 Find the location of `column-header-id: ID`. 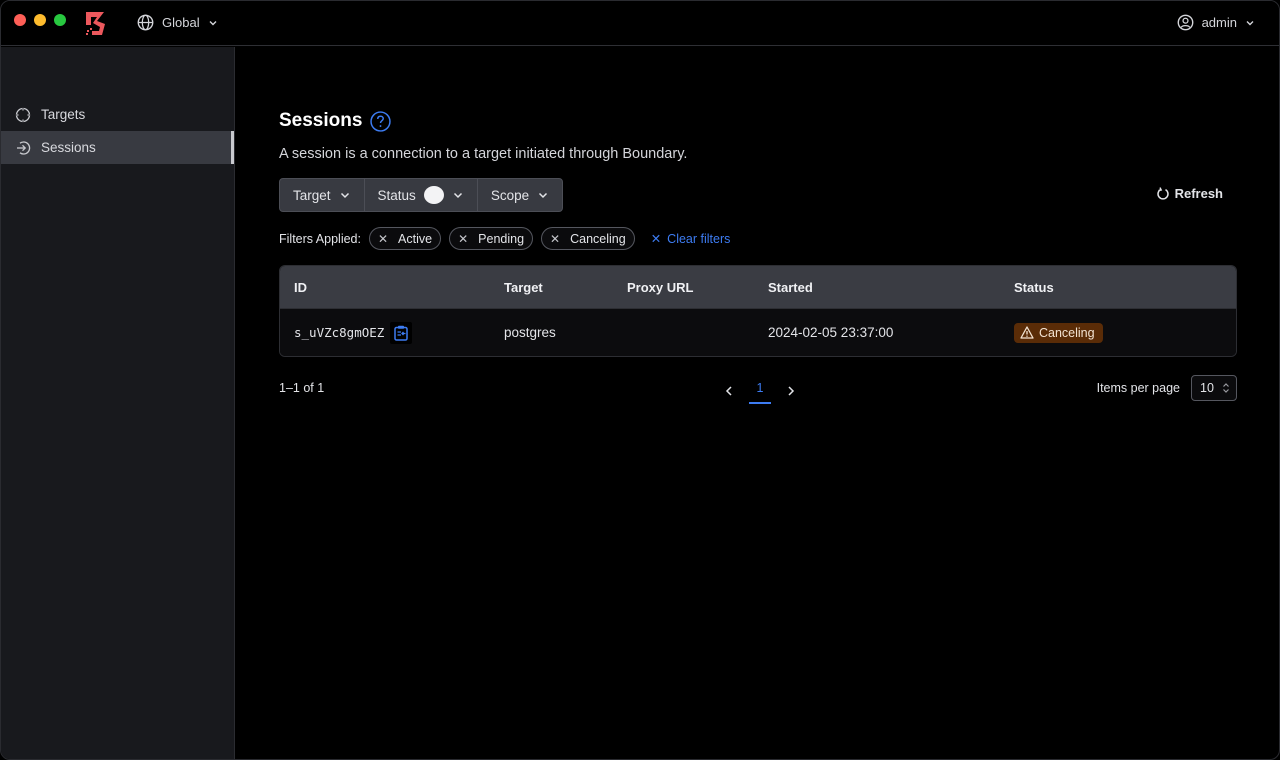

column-header-id: ID is located at coordinates (300, 287).